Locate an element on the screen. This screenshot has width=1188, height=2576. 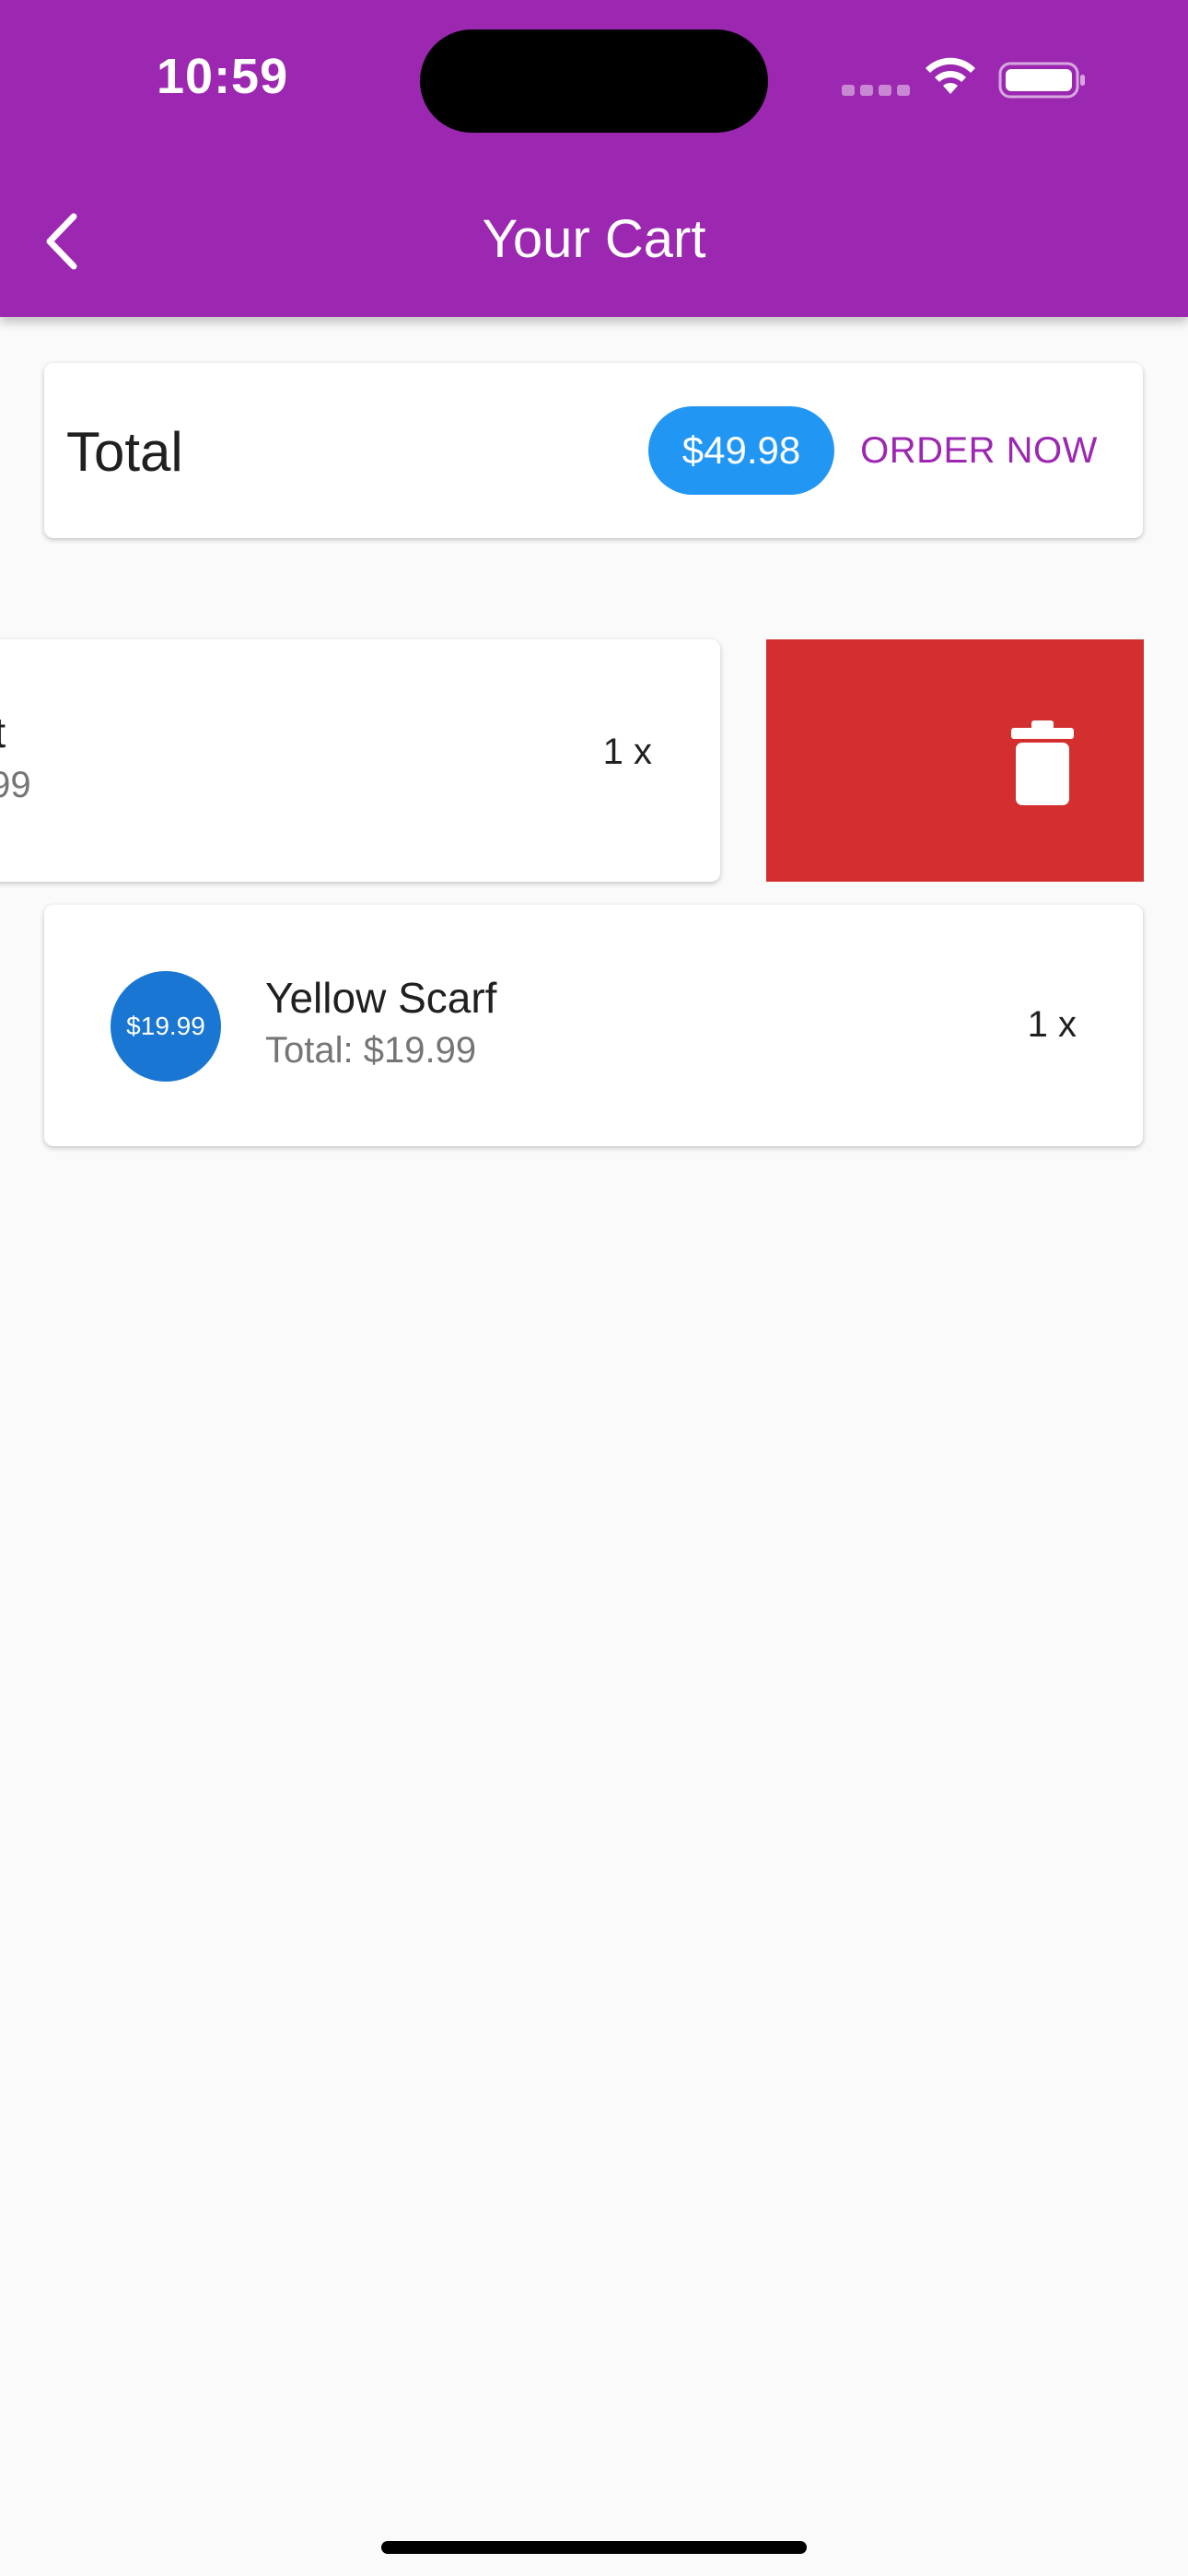
battery-icon is located at coordinates (1041, 80).